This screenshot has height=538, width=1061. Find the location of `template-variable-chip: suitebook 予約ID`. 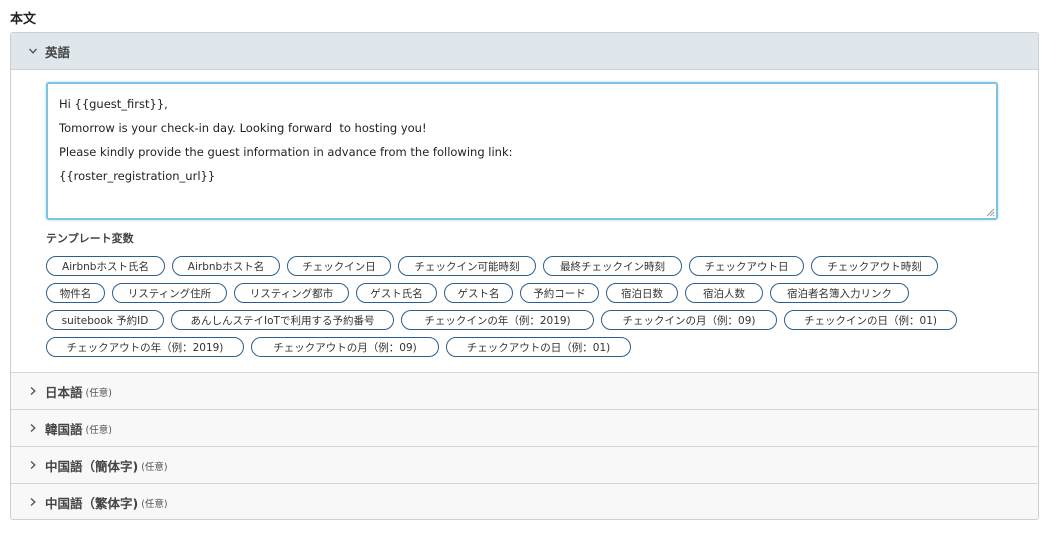

template-variable-chip: suitebook 予約ID is located at coordinates (105, 320).